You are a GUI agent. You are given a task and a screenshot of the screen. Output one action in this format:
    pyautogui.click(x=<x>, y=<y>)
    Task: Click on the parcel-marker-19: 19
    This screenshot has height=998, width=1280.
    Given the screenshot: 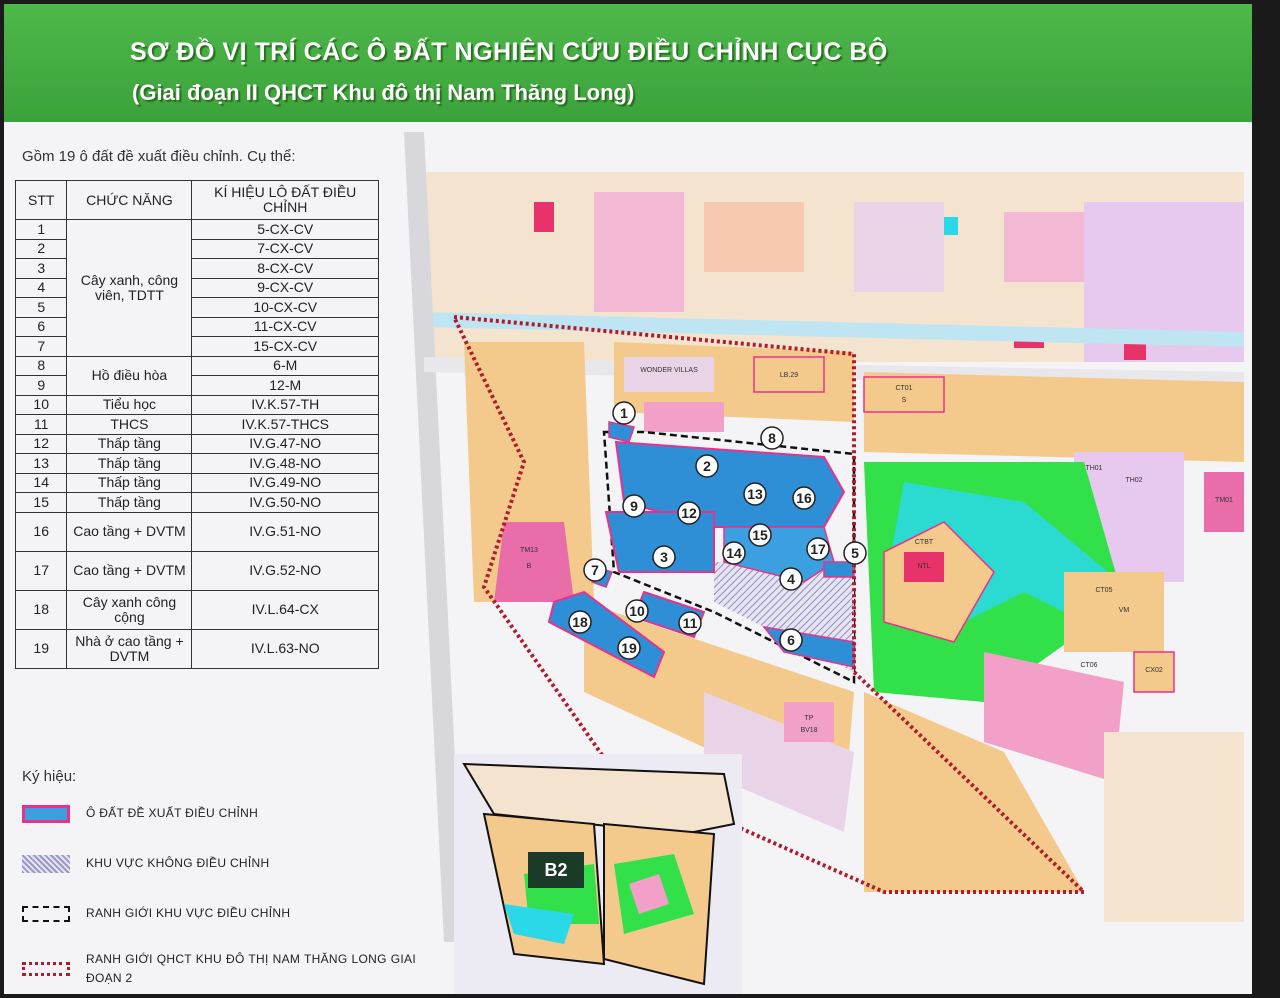 What is the action you would take?
    pyautogui.click(x=629, y=648)
    